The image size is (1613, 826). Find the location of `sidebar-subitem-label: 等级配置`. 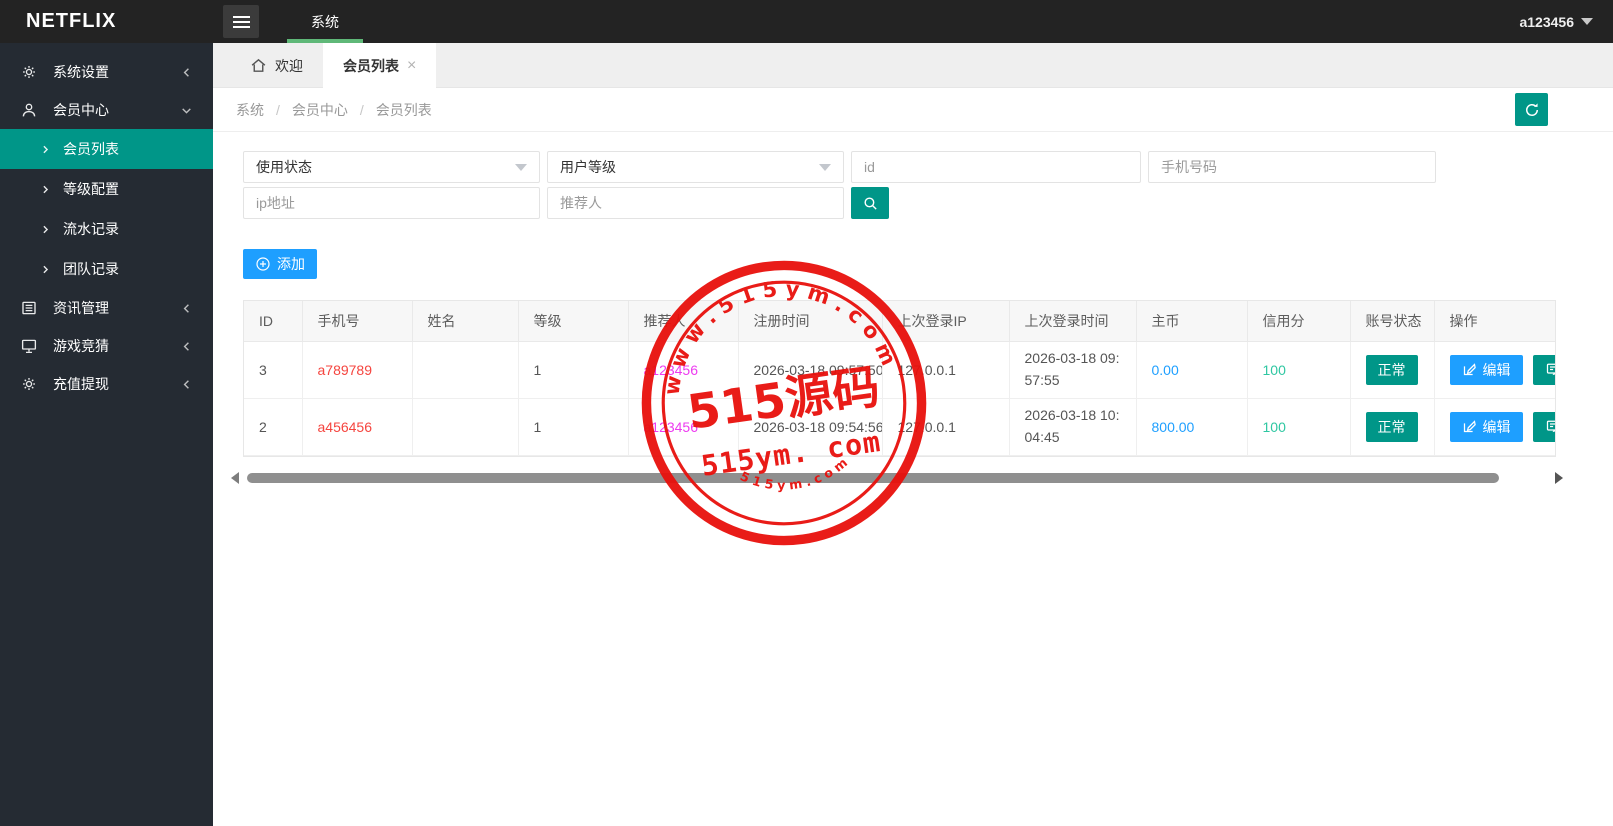

sidebar-subitem-label: 等级配置 is located at coordinates (91, 189).